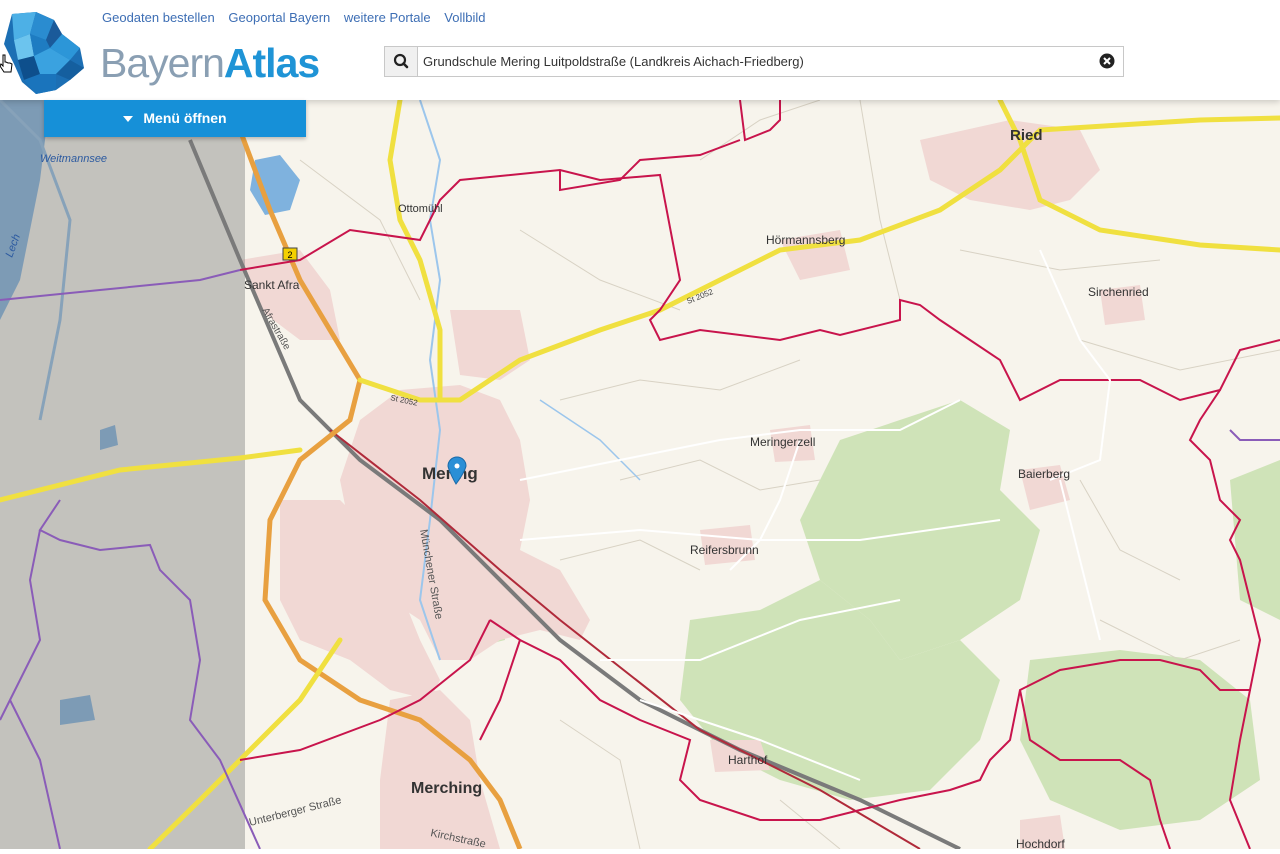 Image resolution: width=1280 pixels, height=854 pixels. I want to click on caret-down-icon, so click(128, 119).